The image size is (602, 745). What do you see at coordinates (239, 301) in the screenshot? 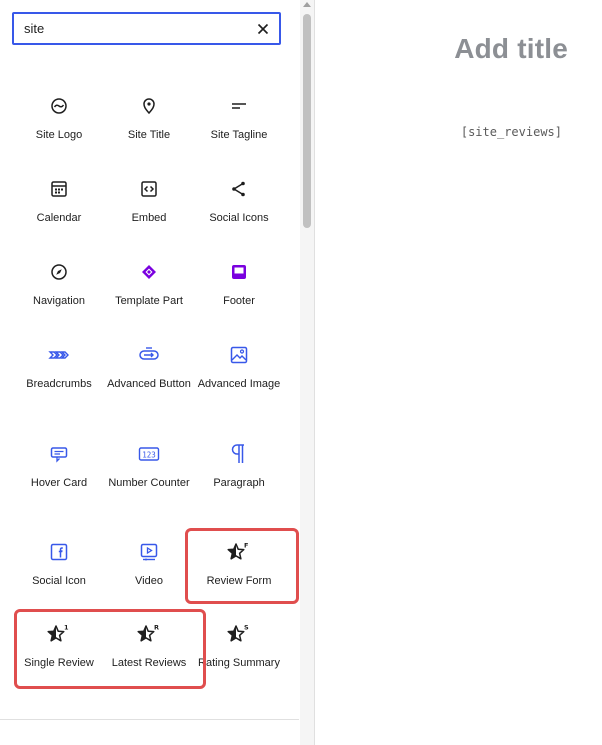
I see `block-label: Footer` at bounding box center [239, 301].